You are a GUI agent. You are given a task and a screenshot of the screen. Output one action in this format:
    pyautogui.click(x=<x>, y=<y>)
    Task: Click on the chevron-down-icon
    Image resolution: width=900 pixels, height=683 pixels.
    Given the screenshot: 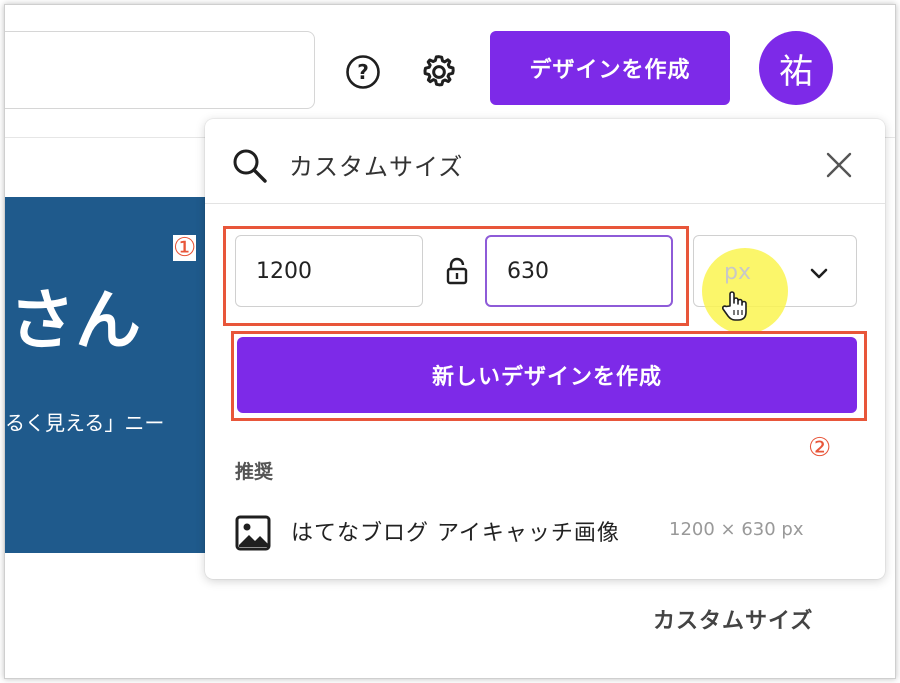 What is the action you would take?
    pyautogui.click(x=819, y=273)
    